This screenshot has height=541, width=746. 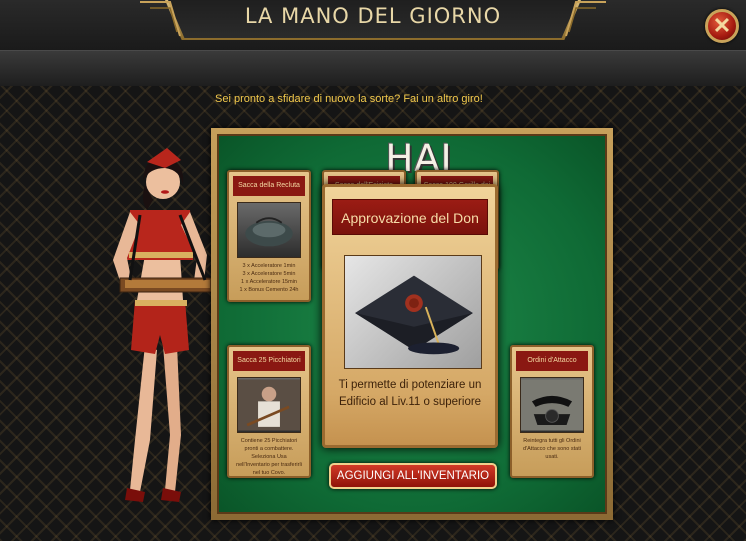 I want to click on telephone-icon, so click(x=552, y=405).